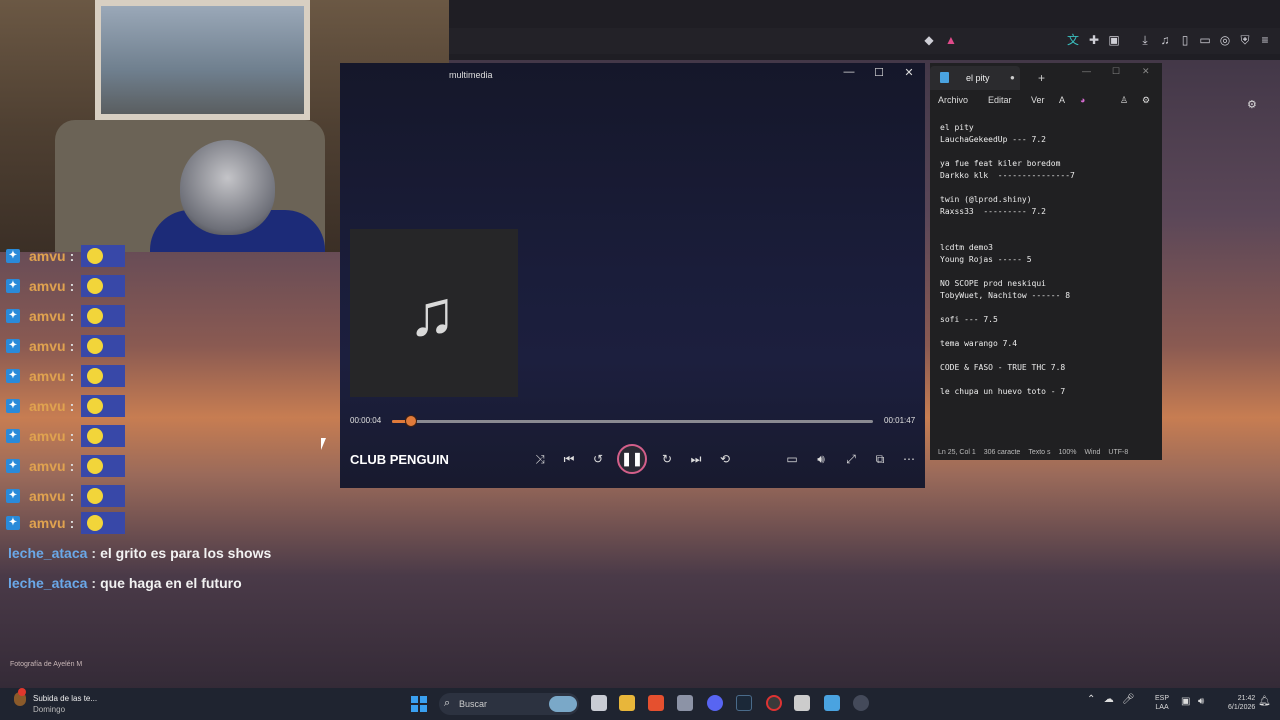  I want to click on notepad-taskbar-icon, so click(832, 703).